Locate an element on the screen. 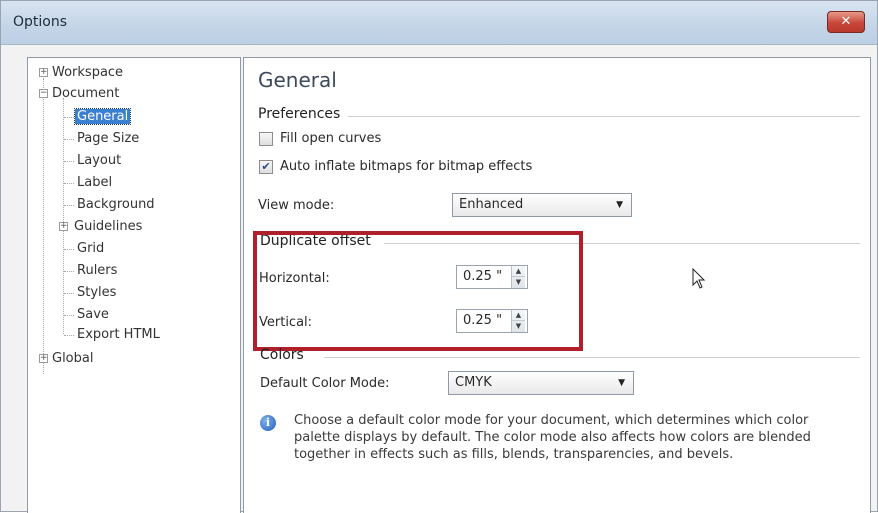 The image size is (878, 513). auto-inflate-checkbox: ✔ is located at coordinates (266, 167).